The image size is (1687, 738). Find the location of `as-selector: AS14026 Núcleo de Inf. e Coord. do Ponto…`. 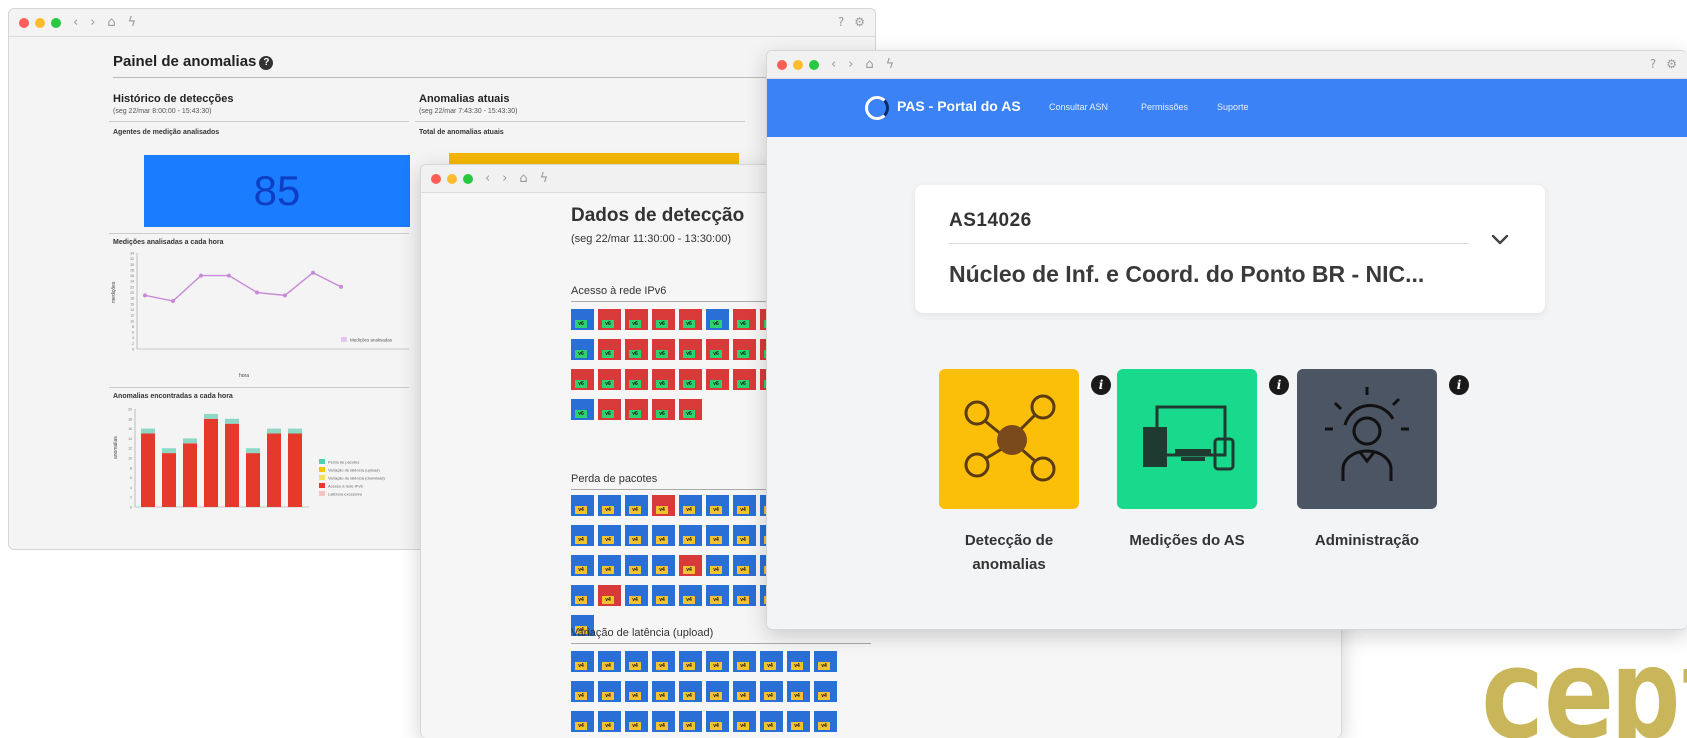

as-selector: AS14026 Núcleo de Inf. e Coord. do Ponto… is located at coordinates (1230, 249).